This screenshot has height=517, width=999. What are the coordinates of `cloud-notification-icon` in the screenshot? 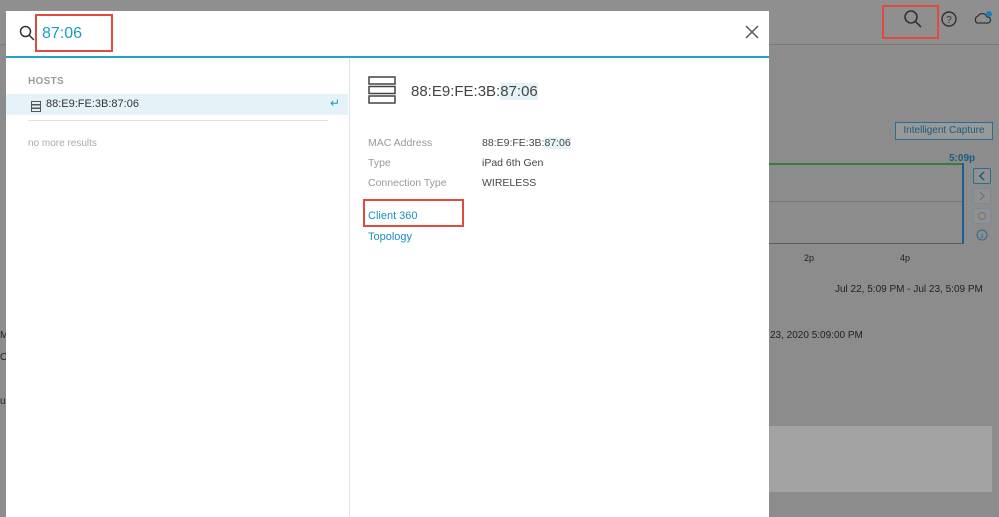 It's located at (983, 19).